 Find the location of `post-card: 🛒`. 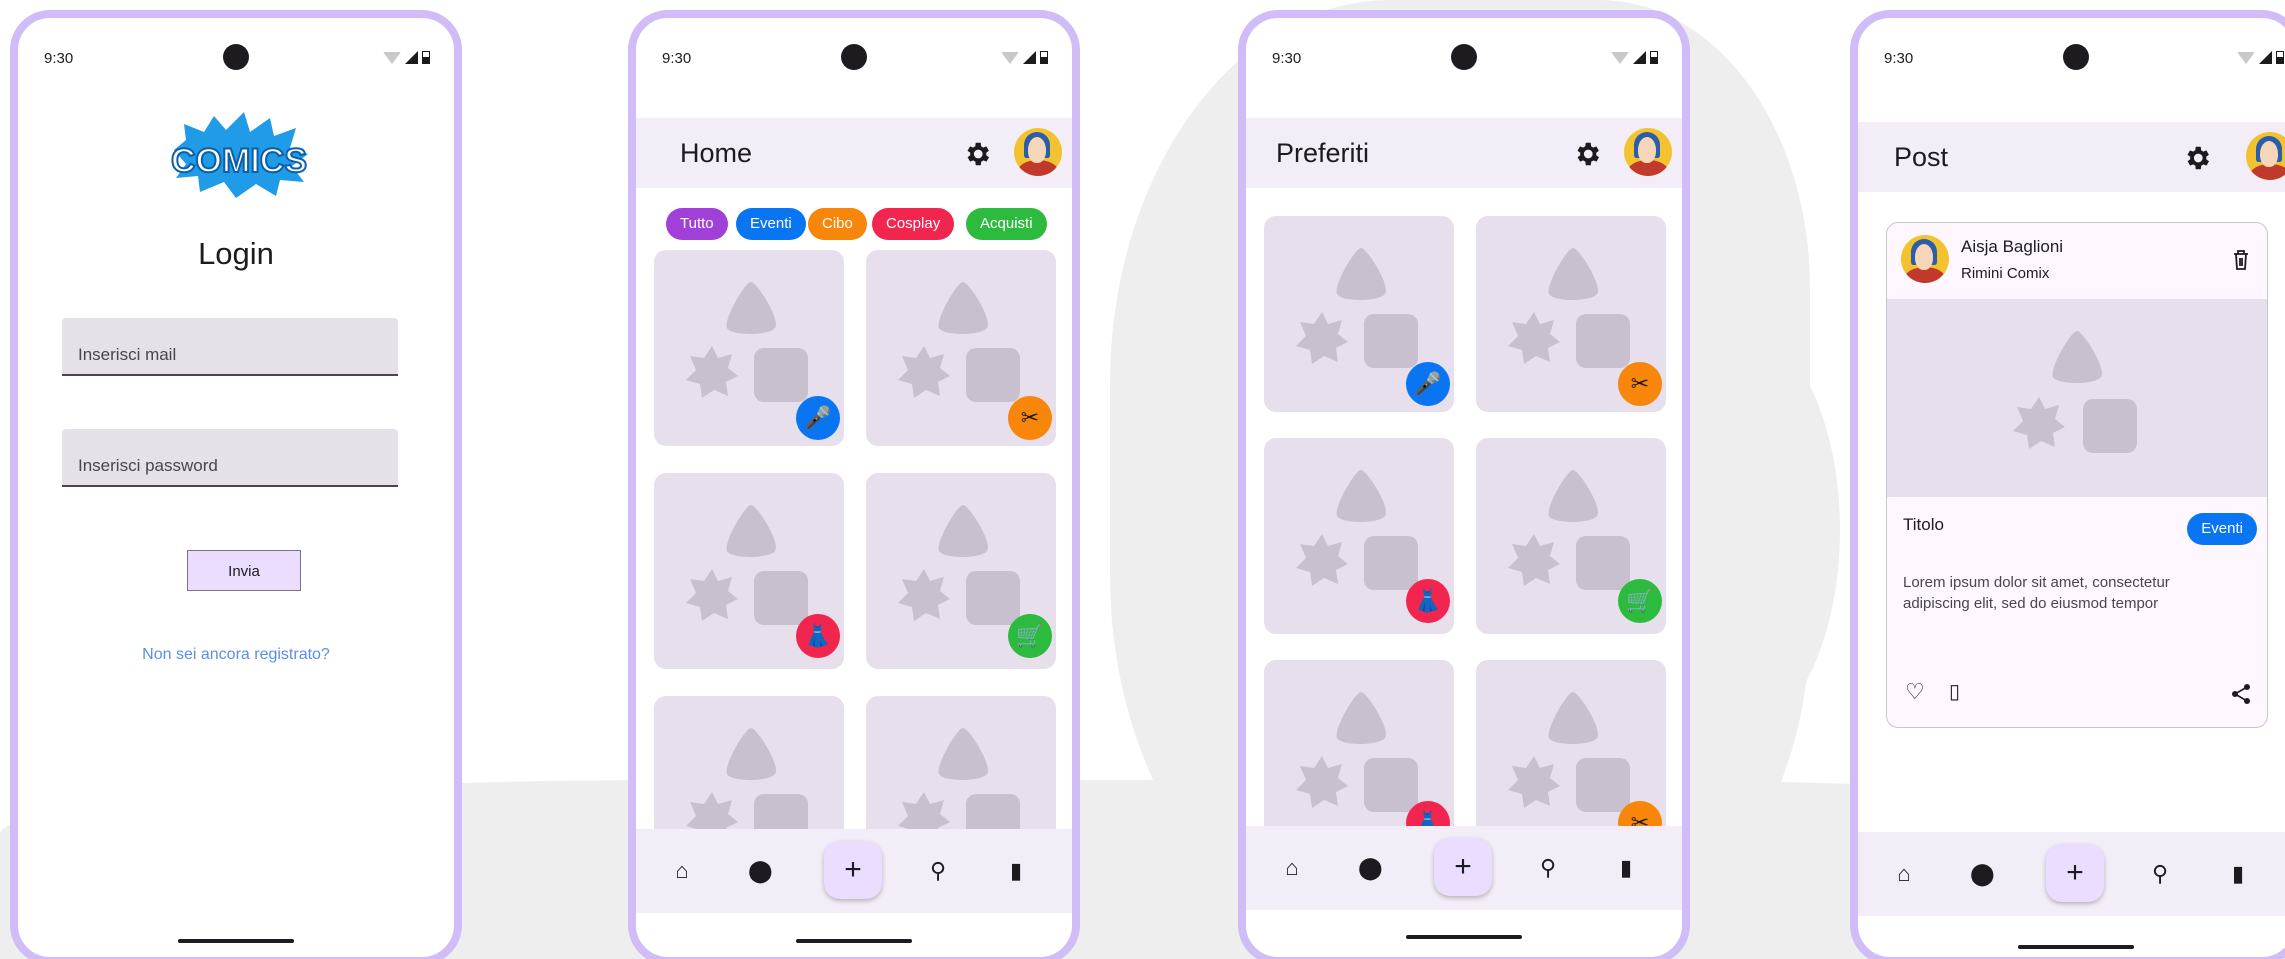

post-card: 🛒 is located at coordinates (961, 571).